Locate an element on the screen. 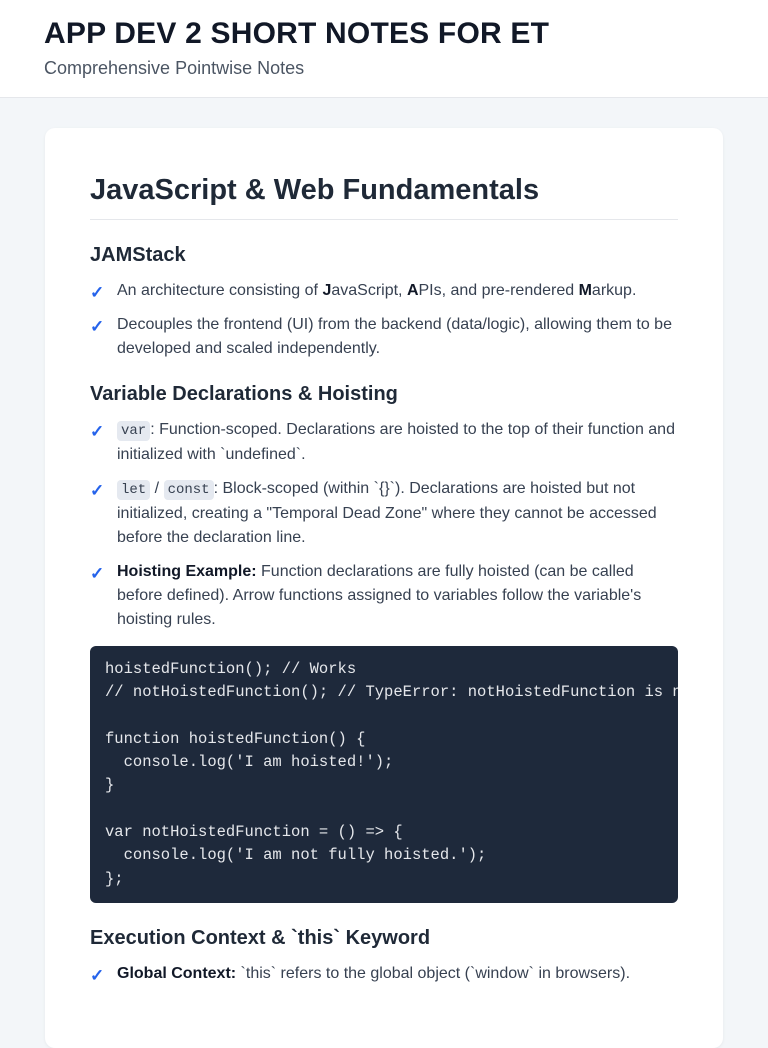 Image resolution: width=768 pixels, height=1048 pixels. variables-heading: Variable Declarations & Hoisting is located at coordinates (244, 394).